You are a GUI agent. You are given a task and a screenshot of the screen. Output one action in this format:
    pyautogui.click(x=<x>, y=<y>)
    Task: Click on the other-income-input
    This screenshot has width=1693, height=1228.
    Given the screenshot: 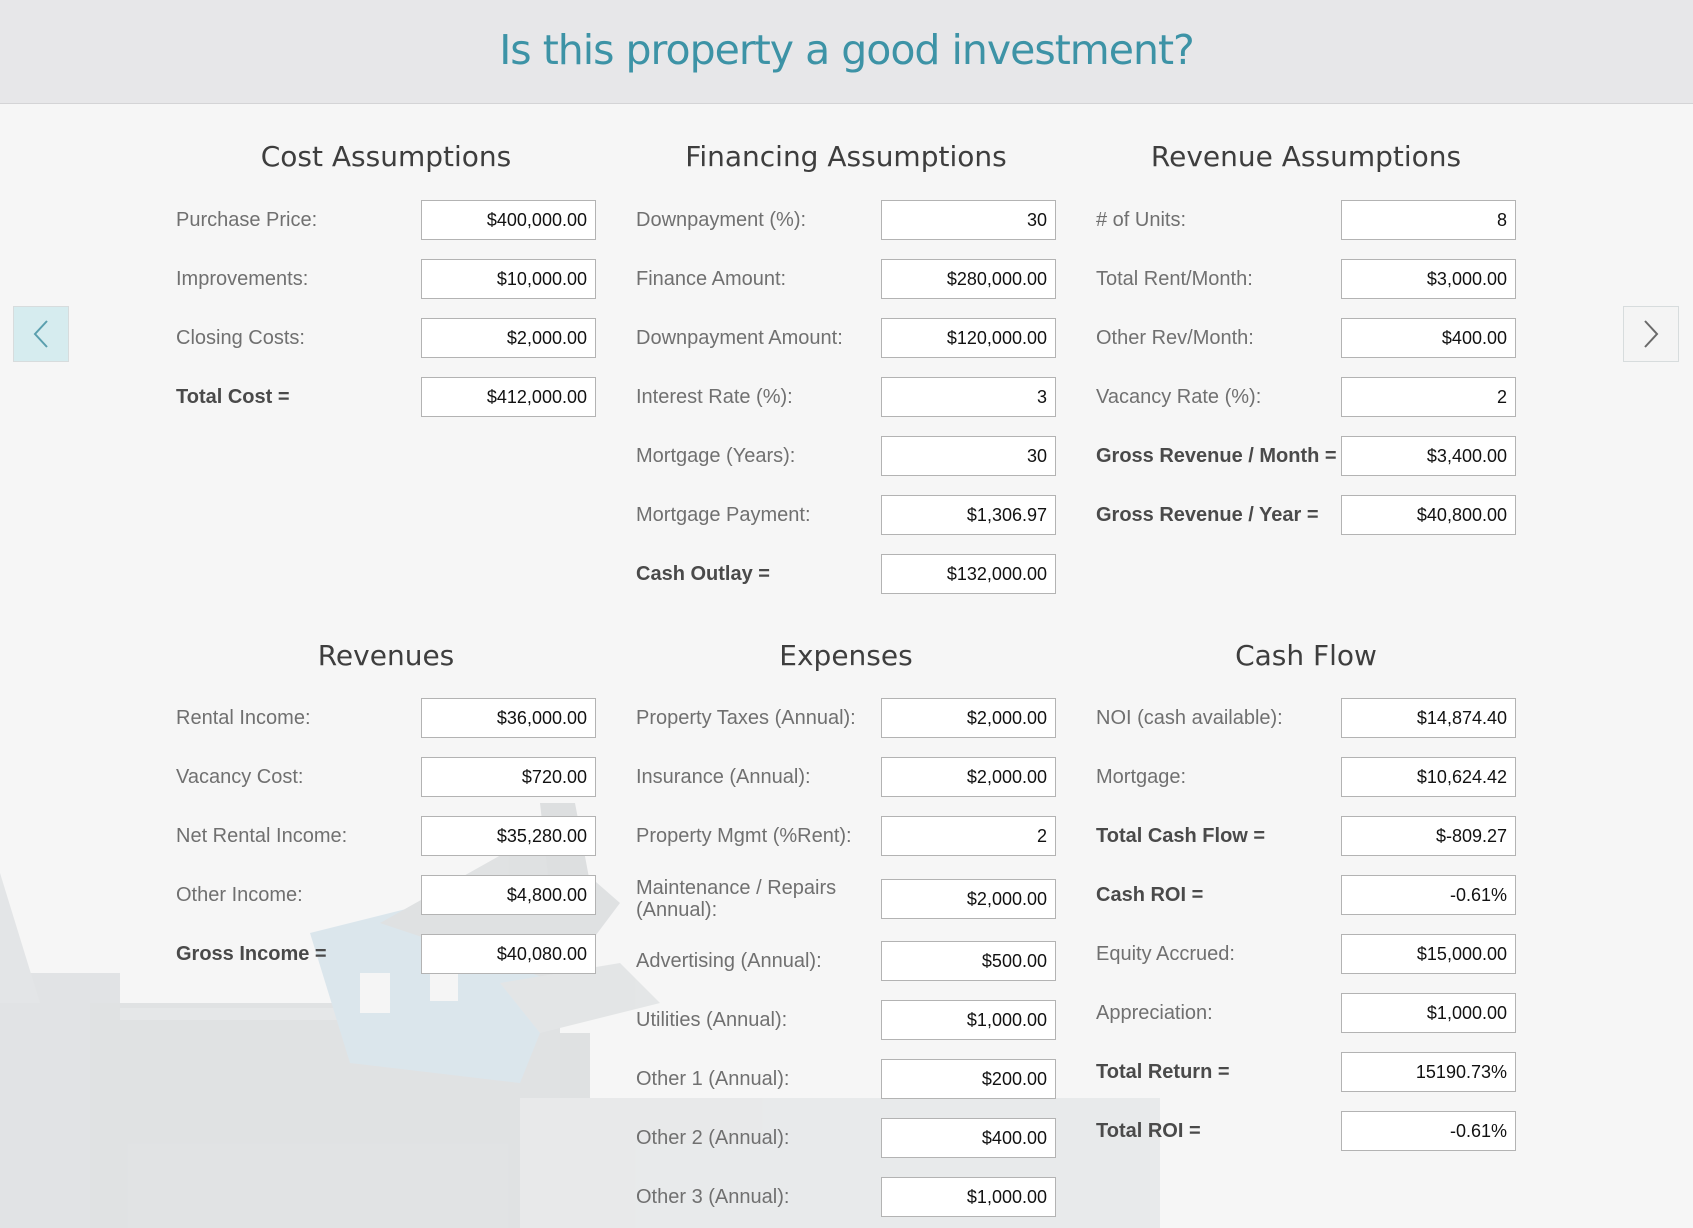 What is the action you would take?
    pyautogui.click(x=508, y=895)
    